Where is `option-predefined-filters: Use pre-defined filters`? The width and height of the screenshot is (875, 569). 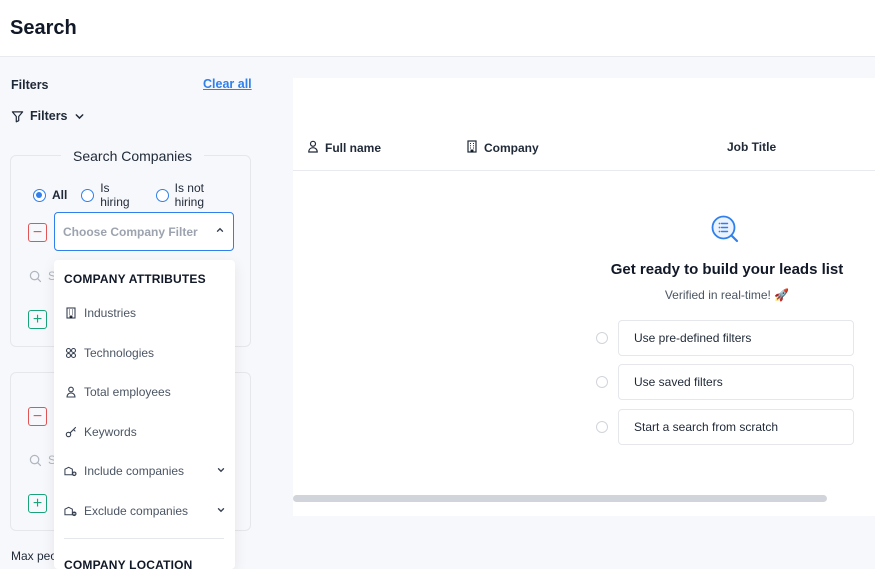 option-predefined-filters: Use pre-defined filters is located at coordinates (725, 338).